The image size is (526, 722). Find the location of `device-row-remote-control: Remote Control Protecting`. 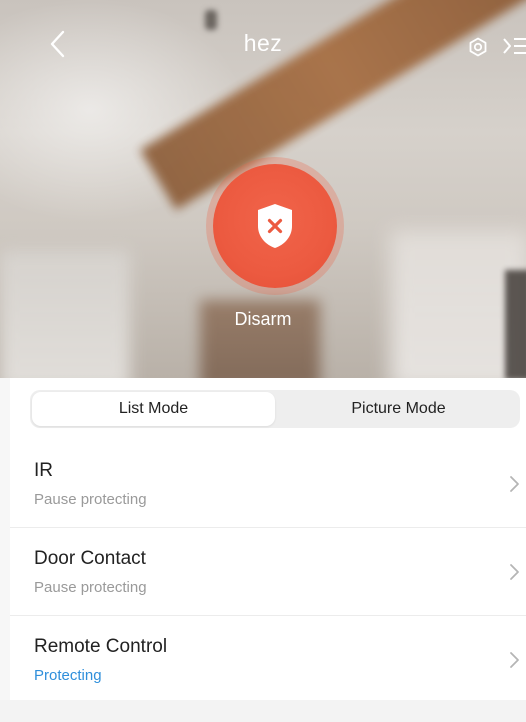

device-row-remote-control: Remote Control Protecting is located at coordinates (268, 660).